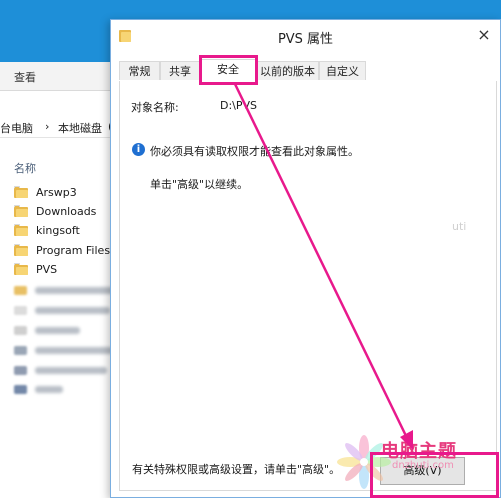 The height and width of the screenshot is (498, 501). What do you see at coordinates (239, 105) in the screenshot?
I see `object-name-value: D:\PVS` at bounding box center [239, 105].